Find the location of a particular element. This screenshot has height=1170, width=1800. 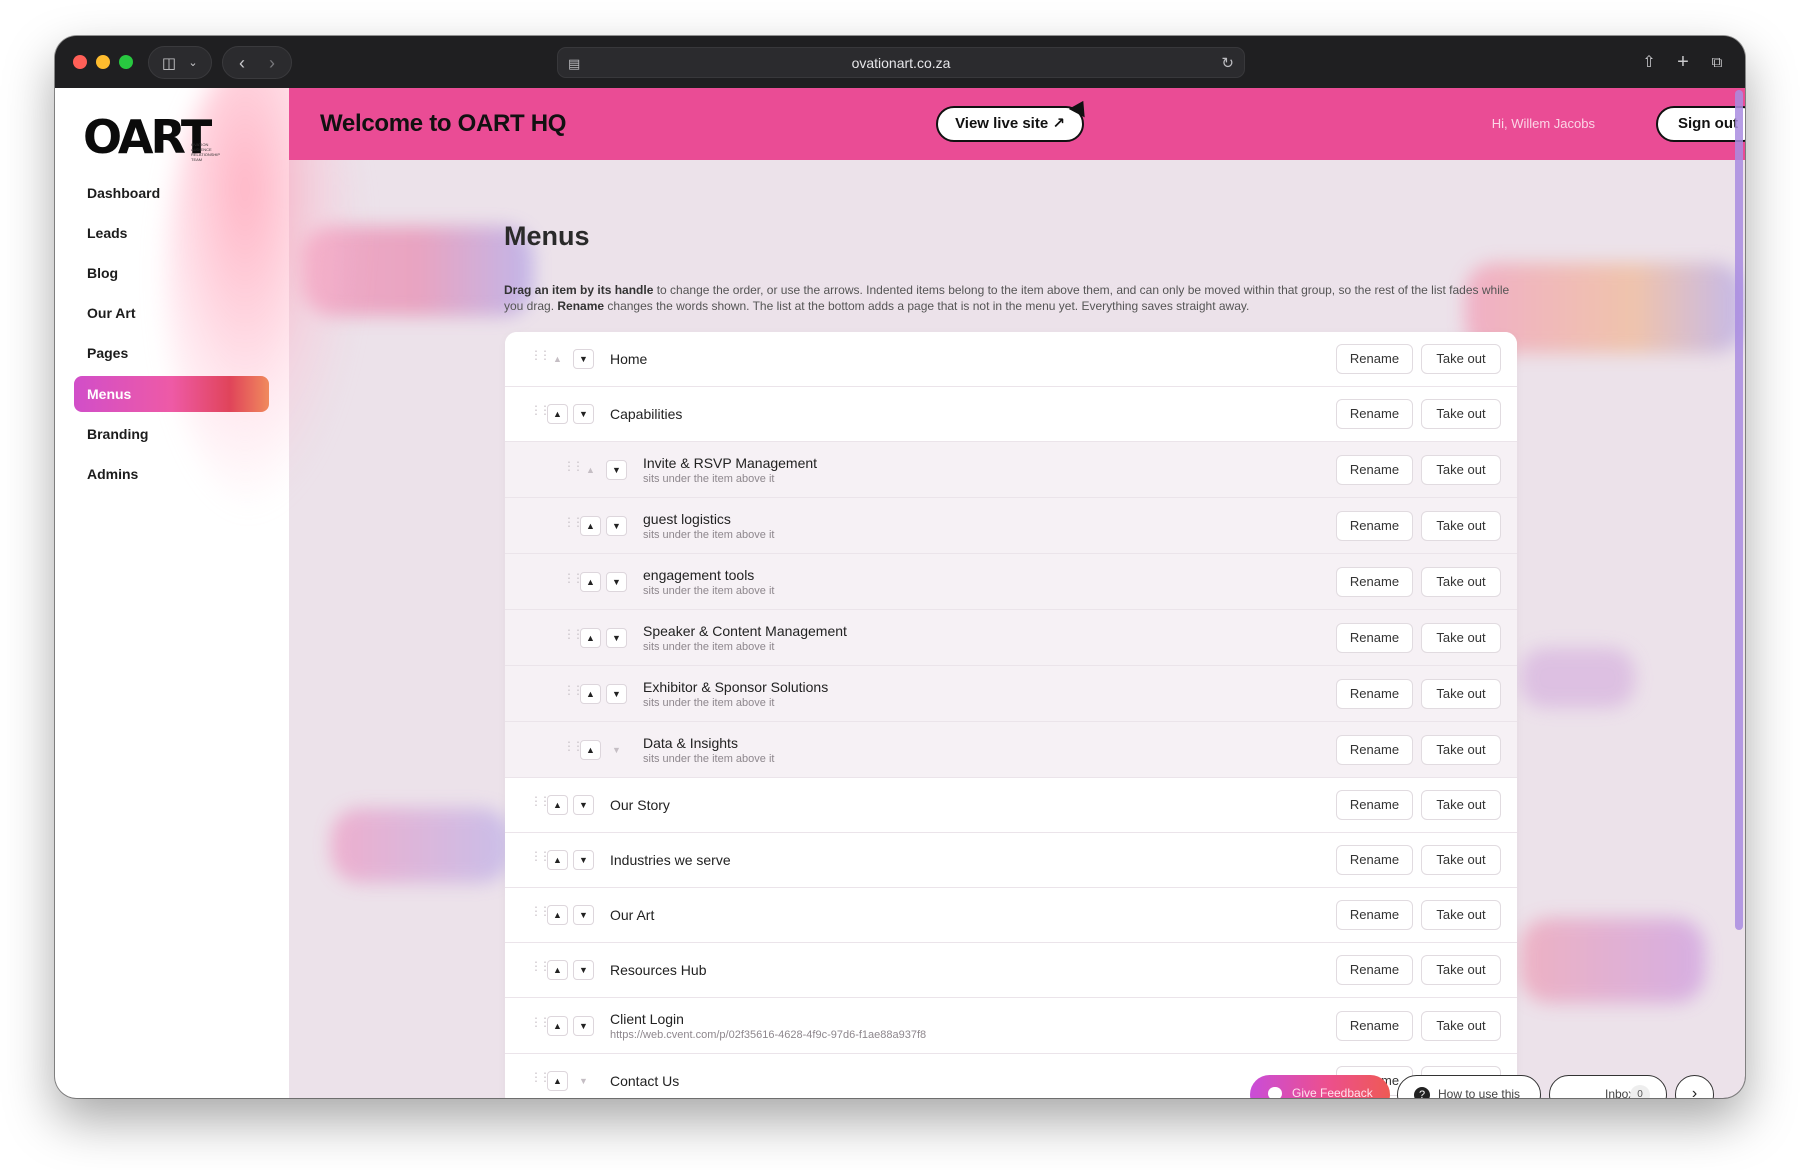

back-icon: ‹ is located at coordinates (242, 63).